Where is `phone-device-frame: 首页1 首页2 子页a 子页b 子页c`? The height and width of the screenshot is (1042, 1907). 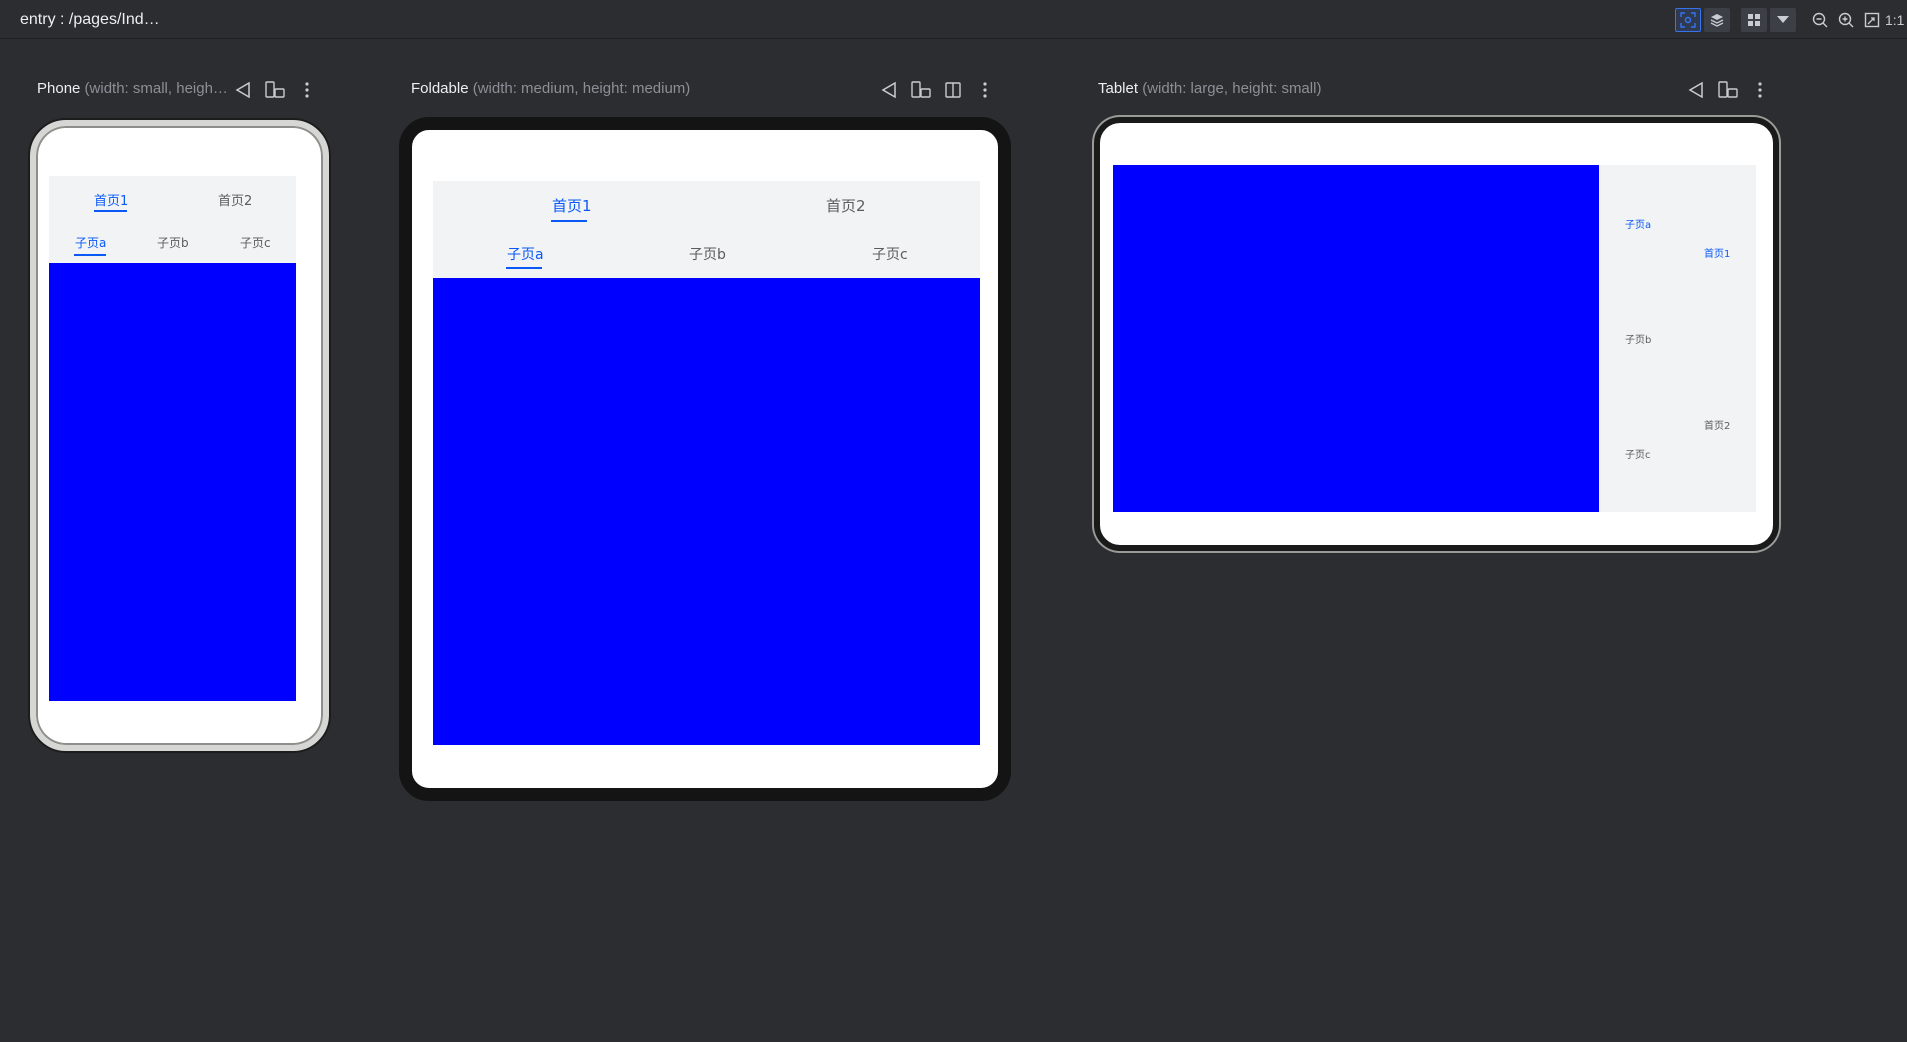 phone-device-frame: 首页1 首页2 子页a 子页b 子页c is located at coordinates (179, 435).